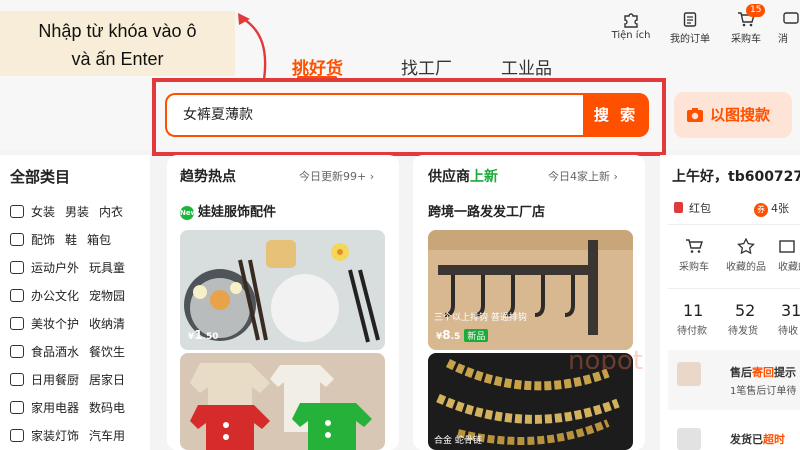 The image size is (800, 450). What do you see at coordinates (55, 324) in the screenshot?
I see `category-link: 美妆个护` at bounding box center [55, 324].